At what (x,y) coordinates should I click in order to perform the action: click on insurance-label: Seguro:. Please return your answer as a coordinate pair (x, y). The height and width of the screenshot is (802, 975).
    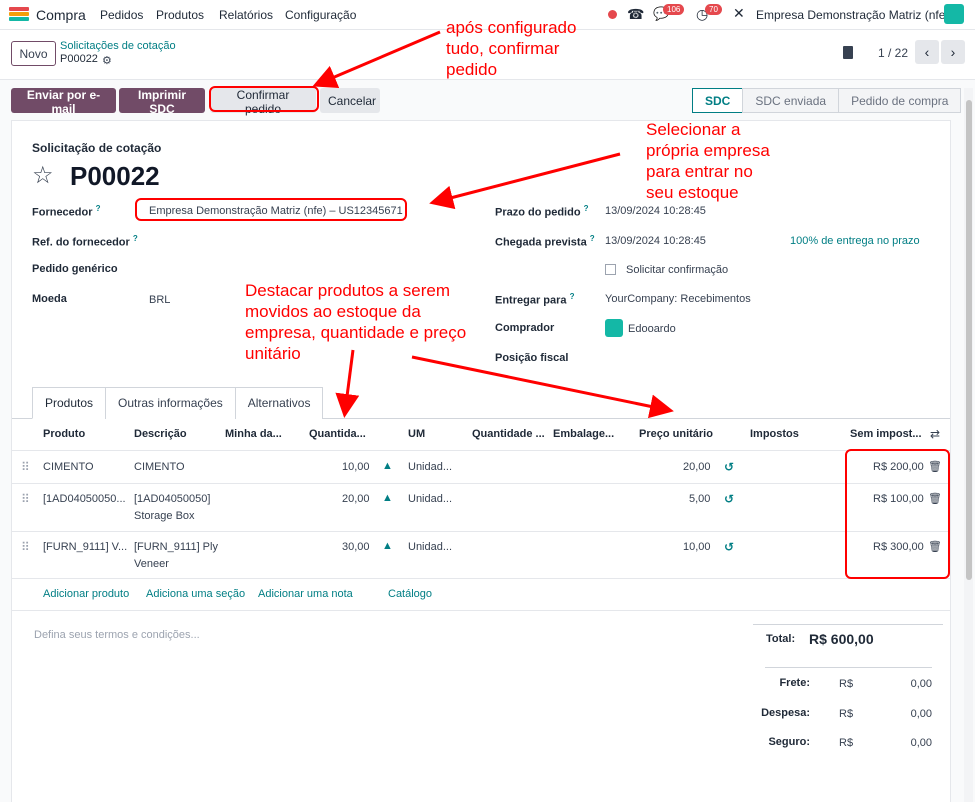
    Looking at the image, I should click on (789, 742).